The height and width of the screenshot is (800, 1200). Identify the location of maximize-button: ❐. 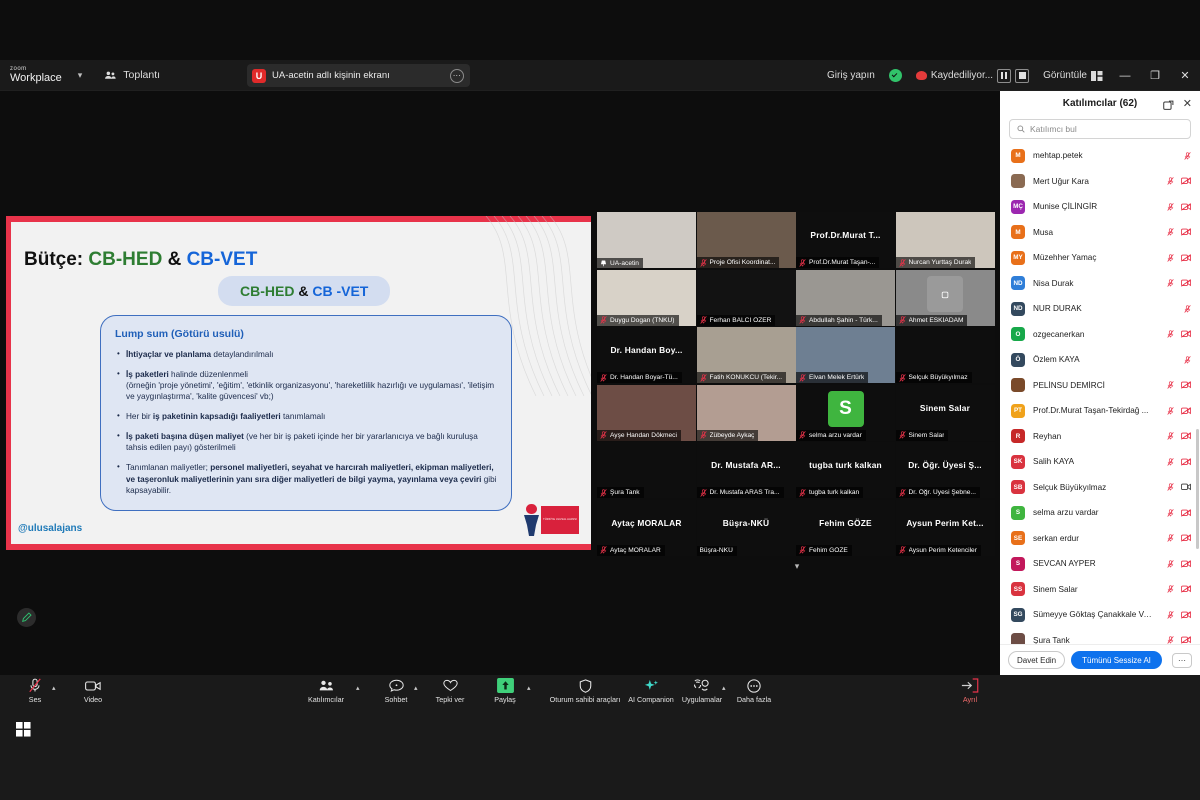
(1155, 75).